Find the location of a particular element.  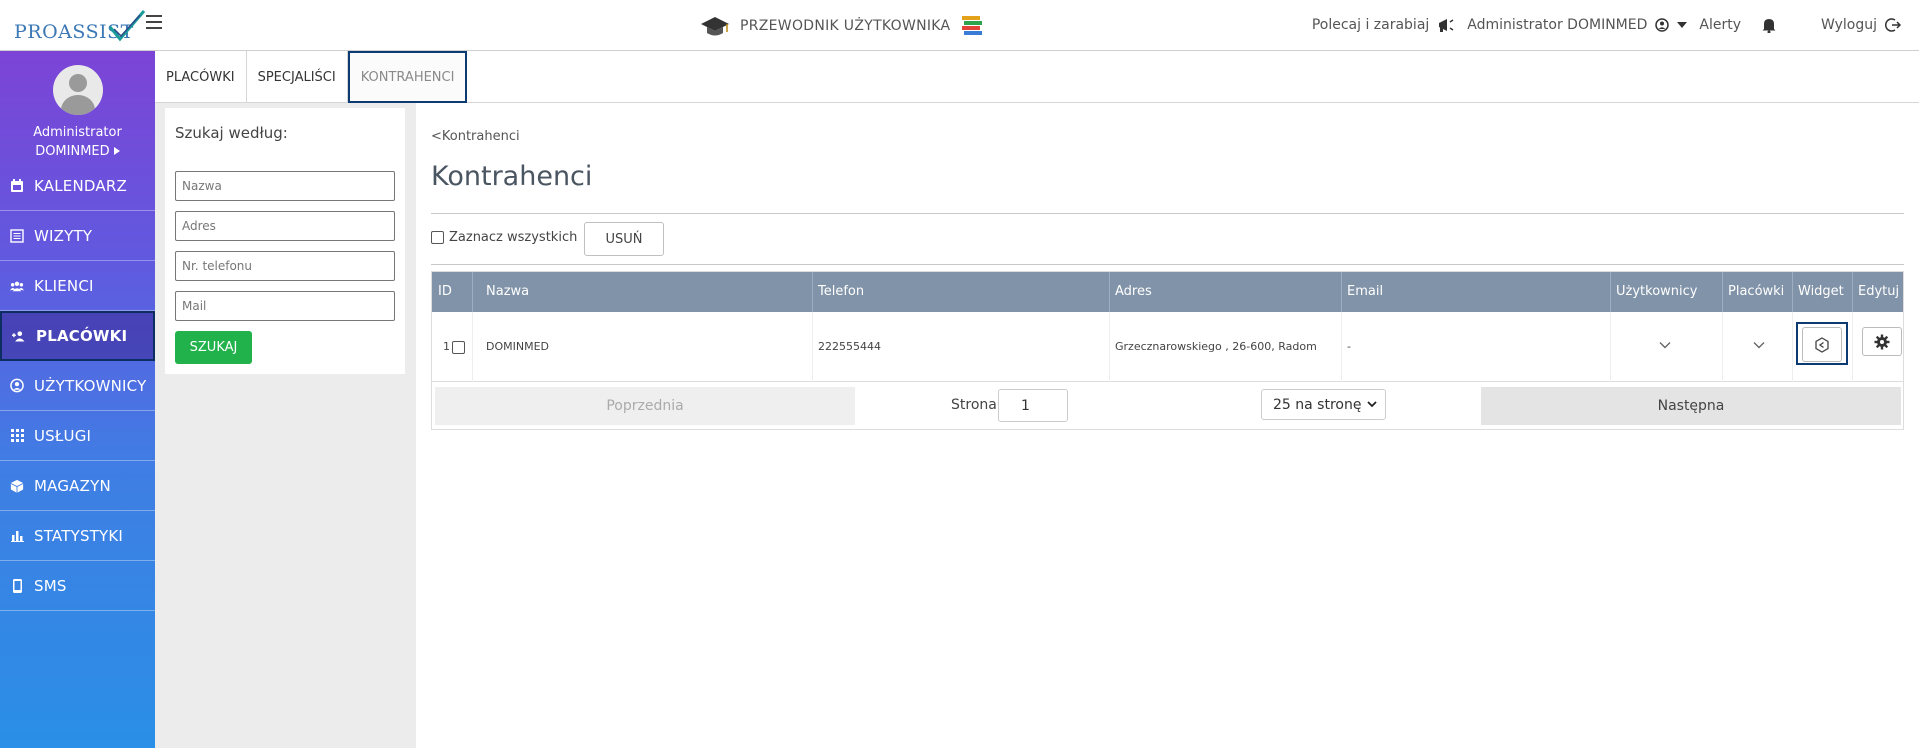

caret-down-icon is located at coordinates (1682, 25).